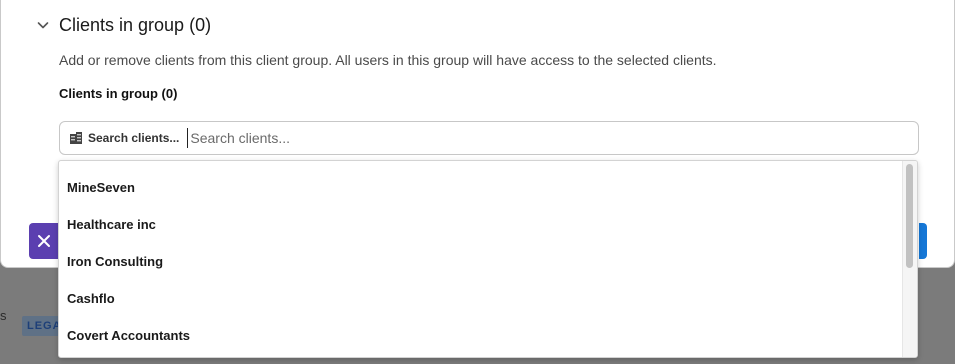 This screenshot has height=364, width=955. Describe the element at coordinates (3, 315) in the screenshot. I see `background-text: s` at that location.